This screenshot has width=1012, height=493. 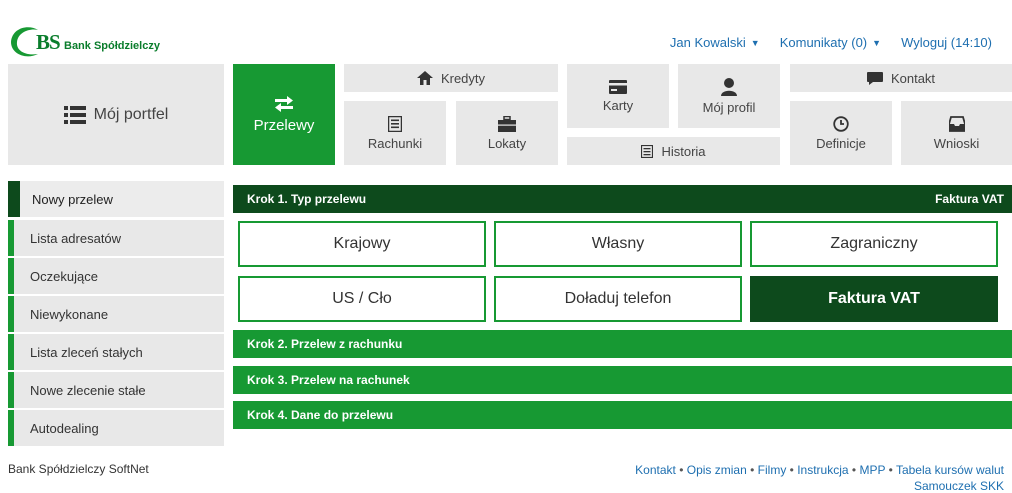 I want to click on document-icon, so click(x=647, y=151).